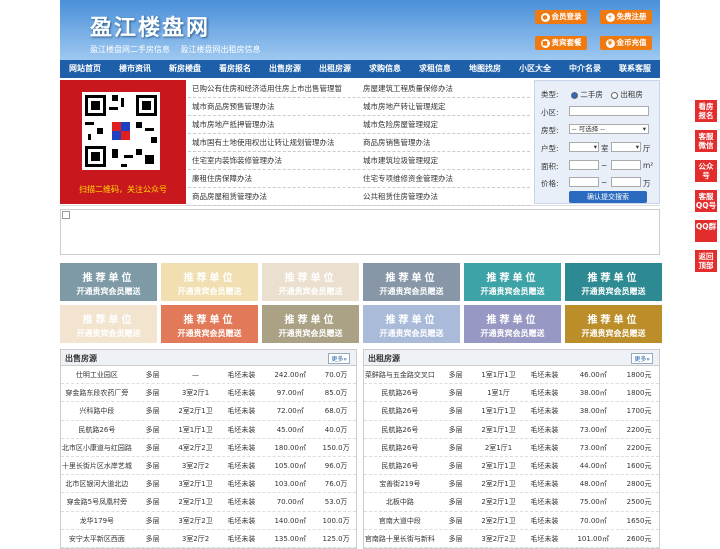  Describe the element at coordinates (130, 49) in the screenshot. I see `sublink-sale: 盈江楼盘网二手房信息` at that location.